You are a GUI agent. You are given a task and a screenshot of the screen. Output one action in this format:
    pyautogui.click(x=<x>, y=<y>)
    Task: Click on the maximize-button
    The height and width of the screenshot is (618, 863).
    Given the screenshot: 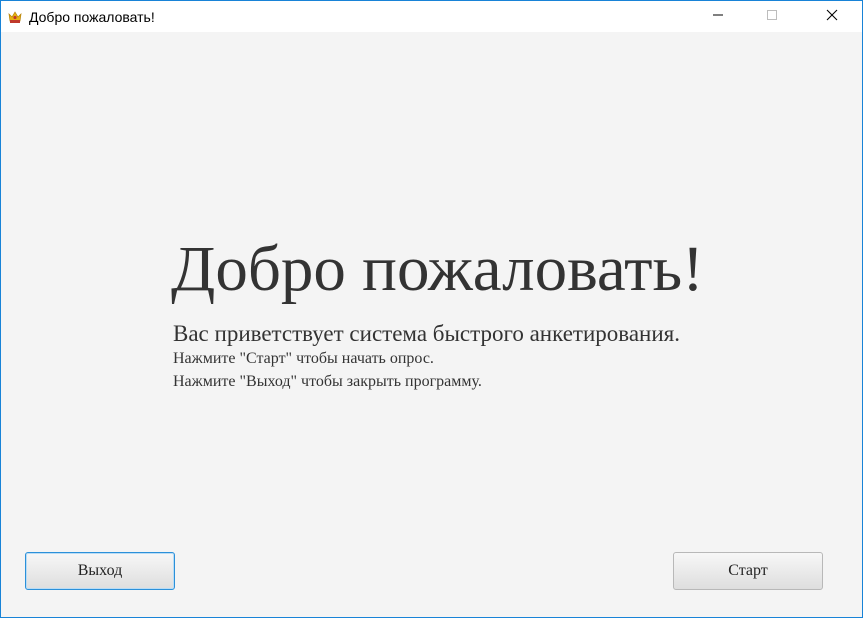 What is the action you would take?
    pyautogui.click(x=772, y=16)
    